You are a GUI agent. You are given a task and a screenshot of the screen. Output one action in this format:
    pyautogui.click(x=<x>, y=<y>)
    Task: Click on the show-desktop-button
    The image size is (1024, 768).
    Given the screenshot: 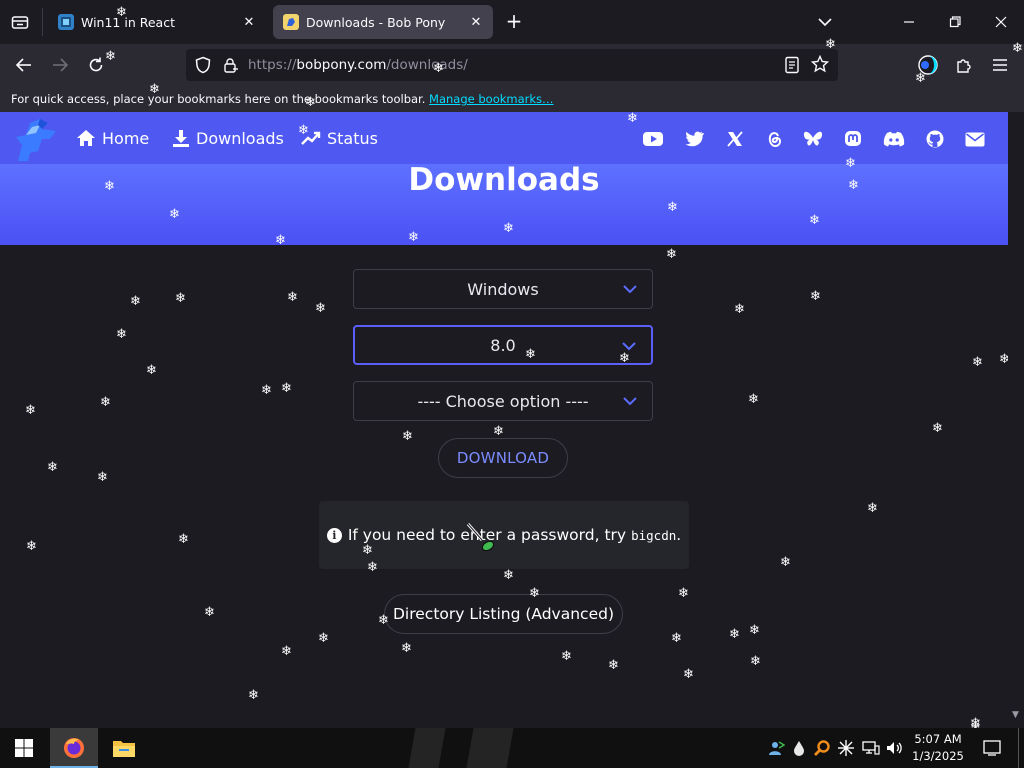 What is the action you would take?
    pyautogui.click(x=1021, y=748)
    